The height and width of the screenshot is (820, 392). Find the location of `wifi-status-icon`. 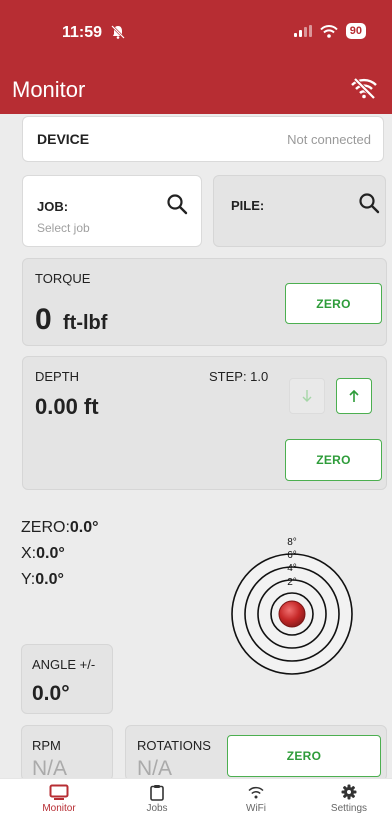

wifi-status-icon is located at coordinates (329, 31).